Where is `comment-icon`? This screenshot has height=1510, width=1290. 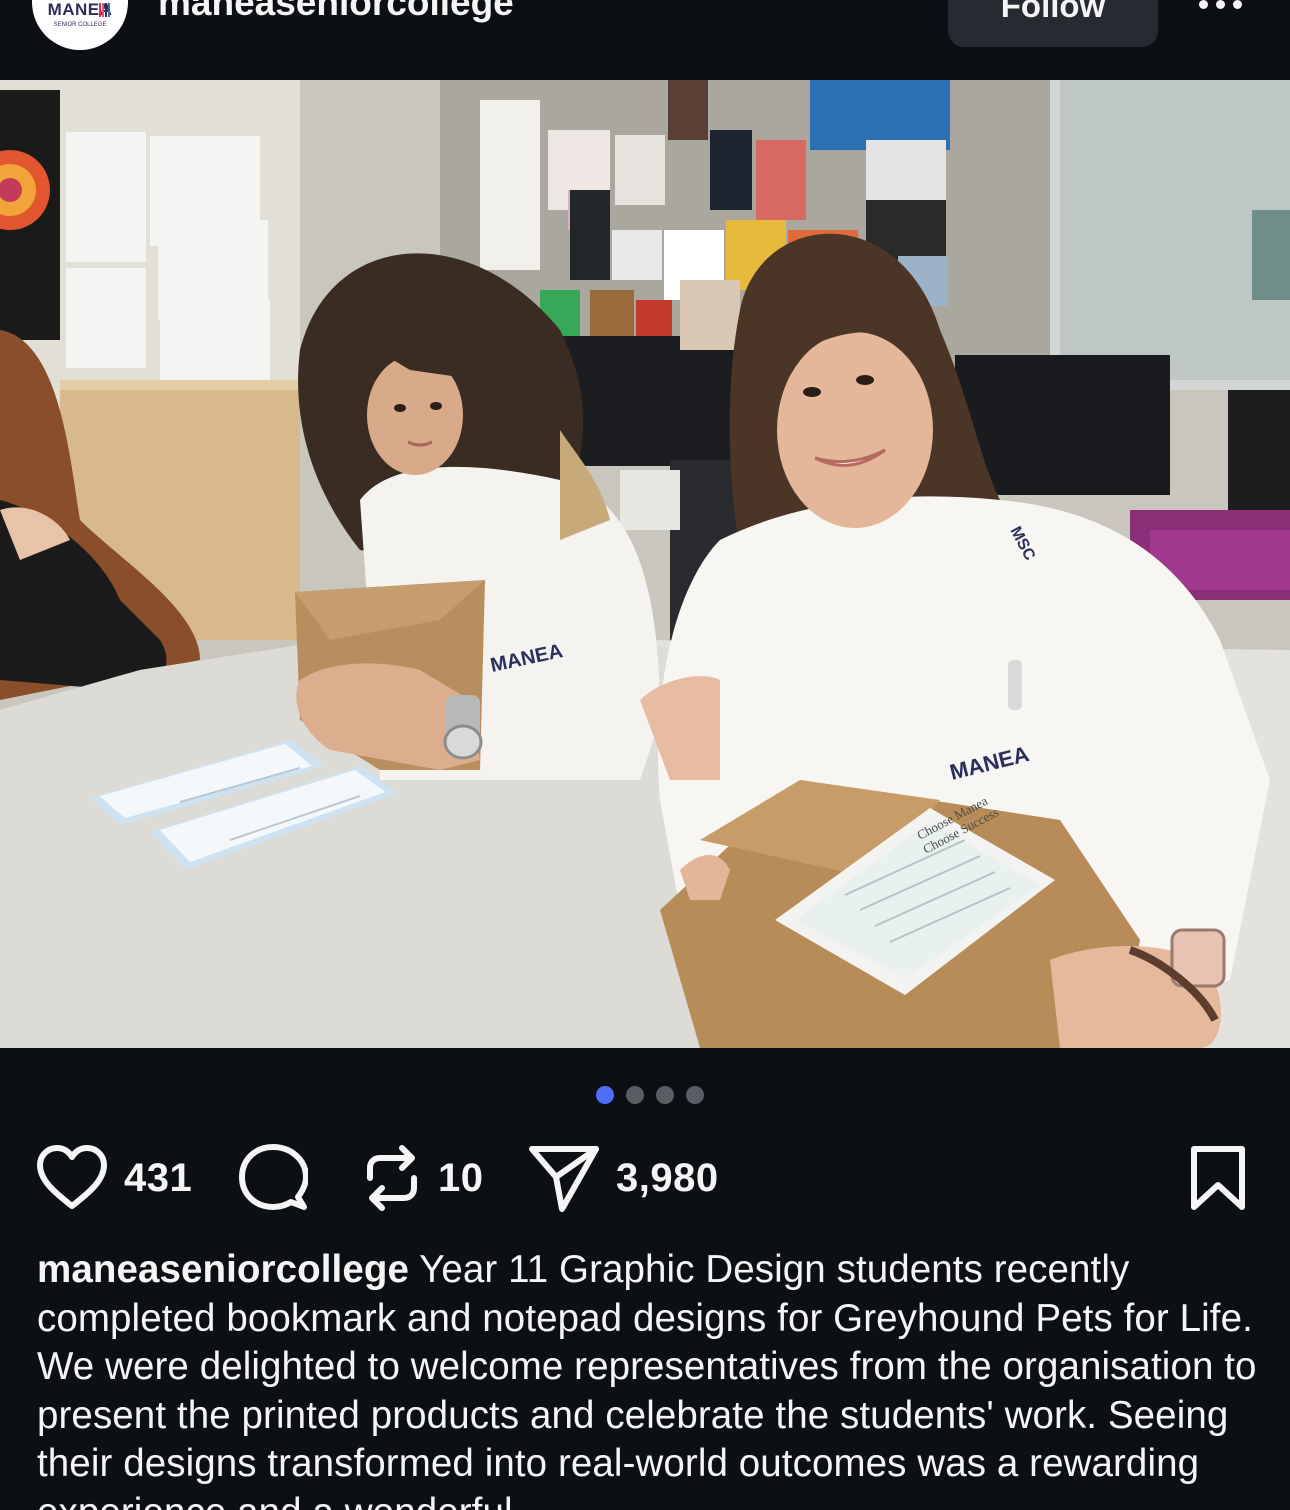
comment-icon is located at coordinates (273, 1177).